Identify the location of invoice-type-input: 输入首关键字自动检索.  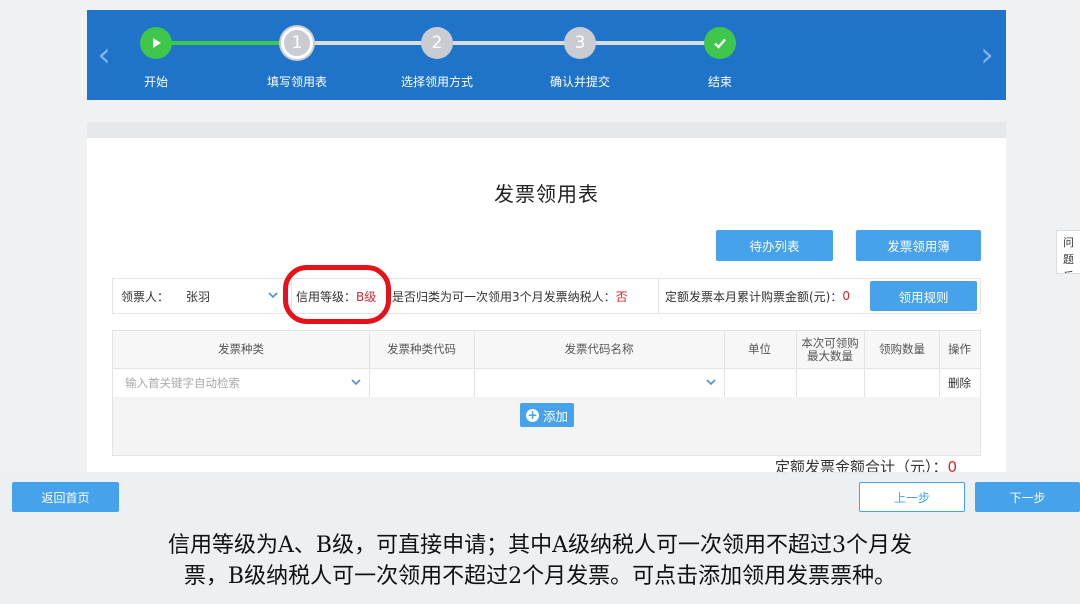
(241, 382).